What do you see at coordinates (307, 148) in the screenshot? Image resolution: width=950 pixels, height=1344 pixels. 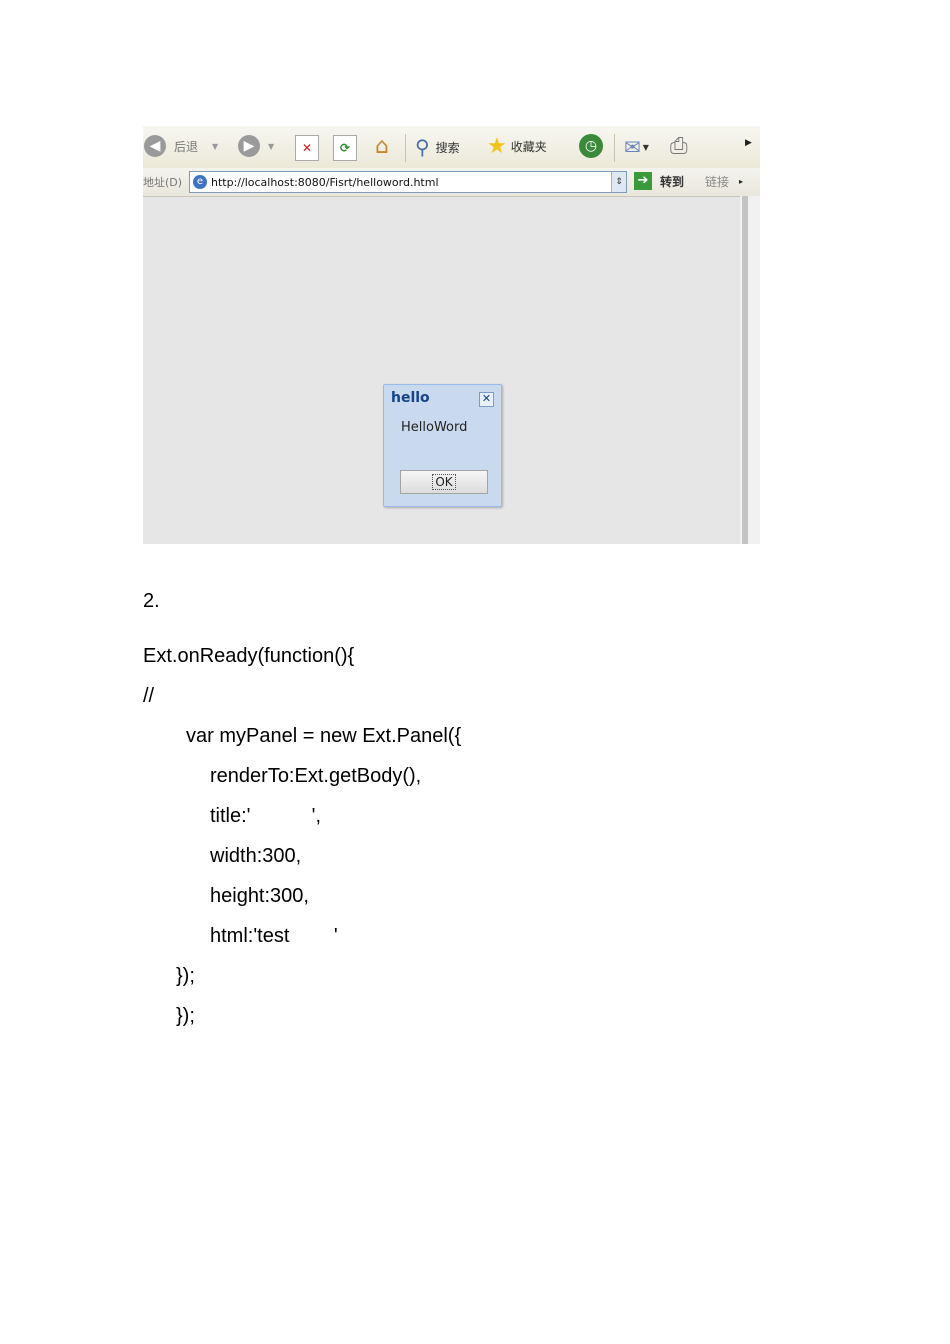 I see `stop-icon: ✕` at bounding box center [307, 148].